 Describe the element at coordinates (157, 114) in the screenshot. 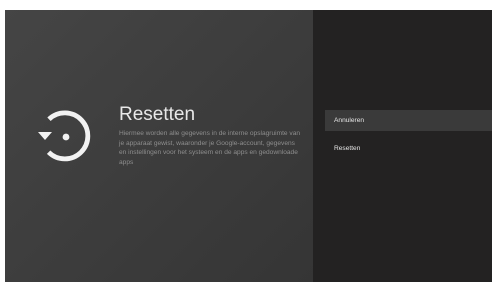

I see `page-title: Resetten` at that location.